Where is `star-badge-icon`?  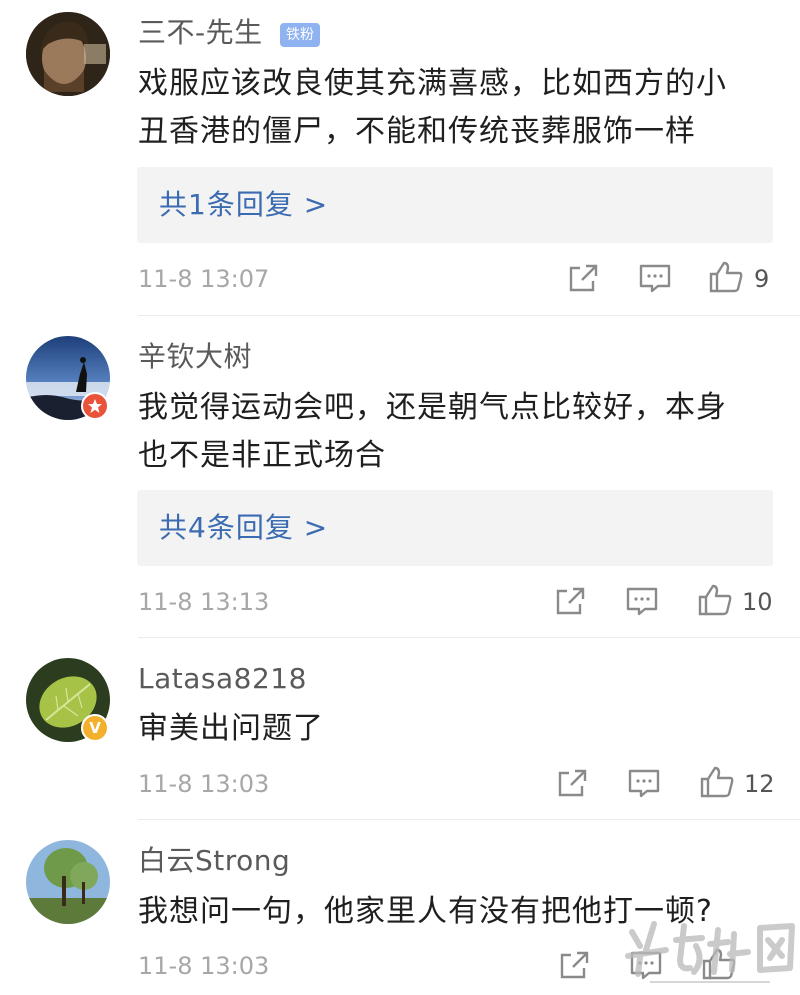
star-badge-icon is located at coordinates (95, 406).